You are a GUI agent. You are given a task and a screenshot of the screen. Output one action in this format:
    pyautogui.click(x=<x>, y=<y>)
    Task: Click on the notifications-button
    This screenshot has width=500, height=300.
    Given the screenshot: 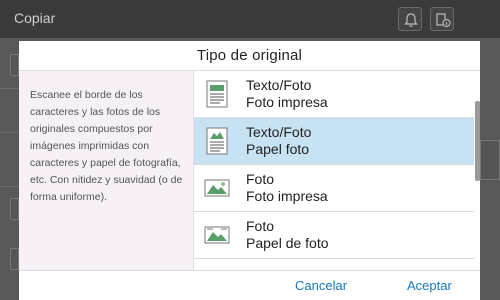 What is the action you would take?
    pyautogui.click(x=410, y=19)
    